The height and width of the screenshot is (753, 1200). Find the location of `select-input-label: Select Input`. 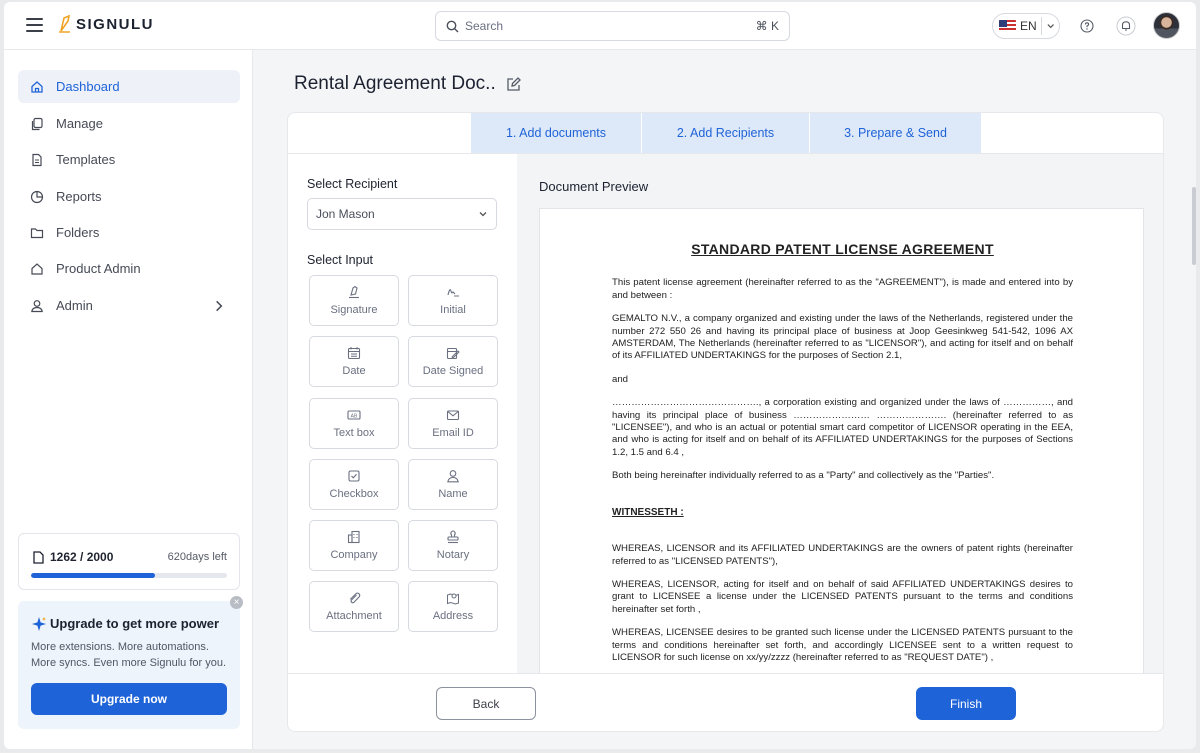

select-input-label: Select Input is located at coordinates (340, 260).